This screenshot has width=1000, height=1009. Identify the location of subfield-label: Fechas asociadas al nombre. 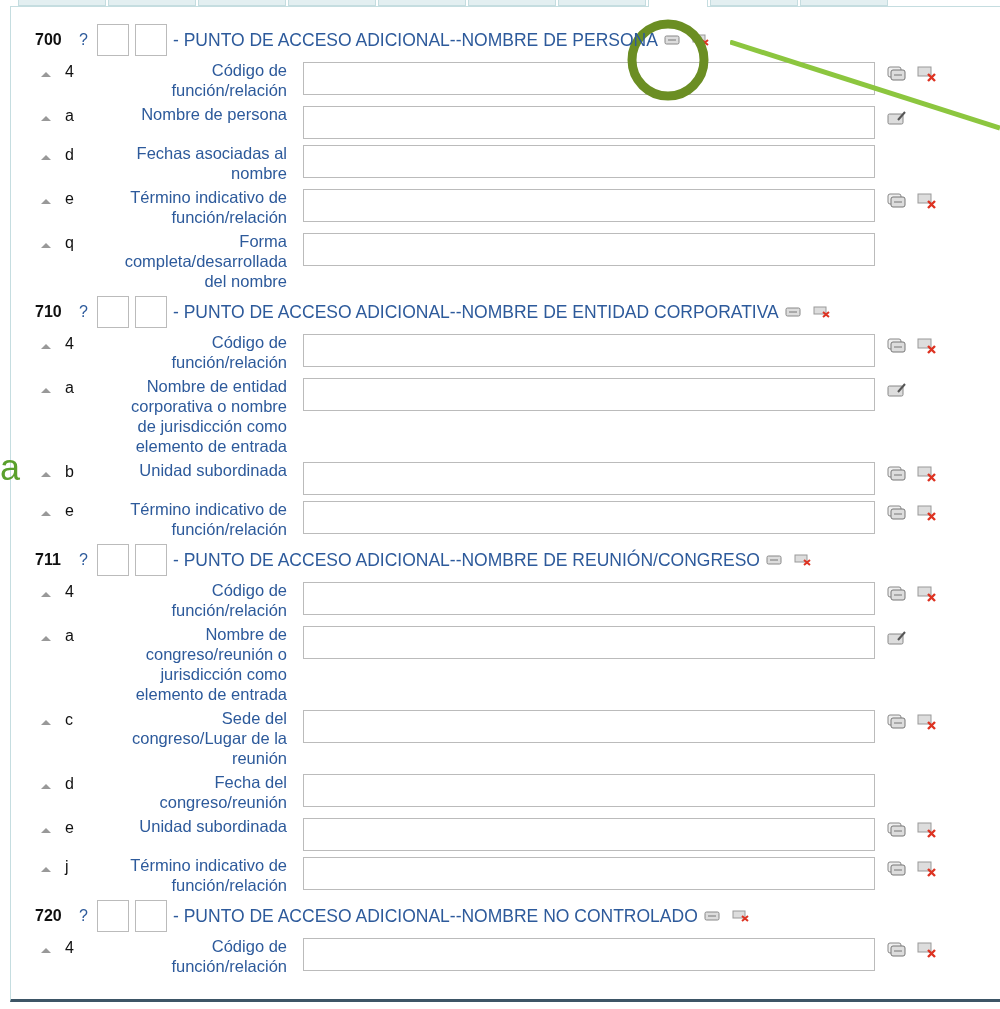
(211, 163).